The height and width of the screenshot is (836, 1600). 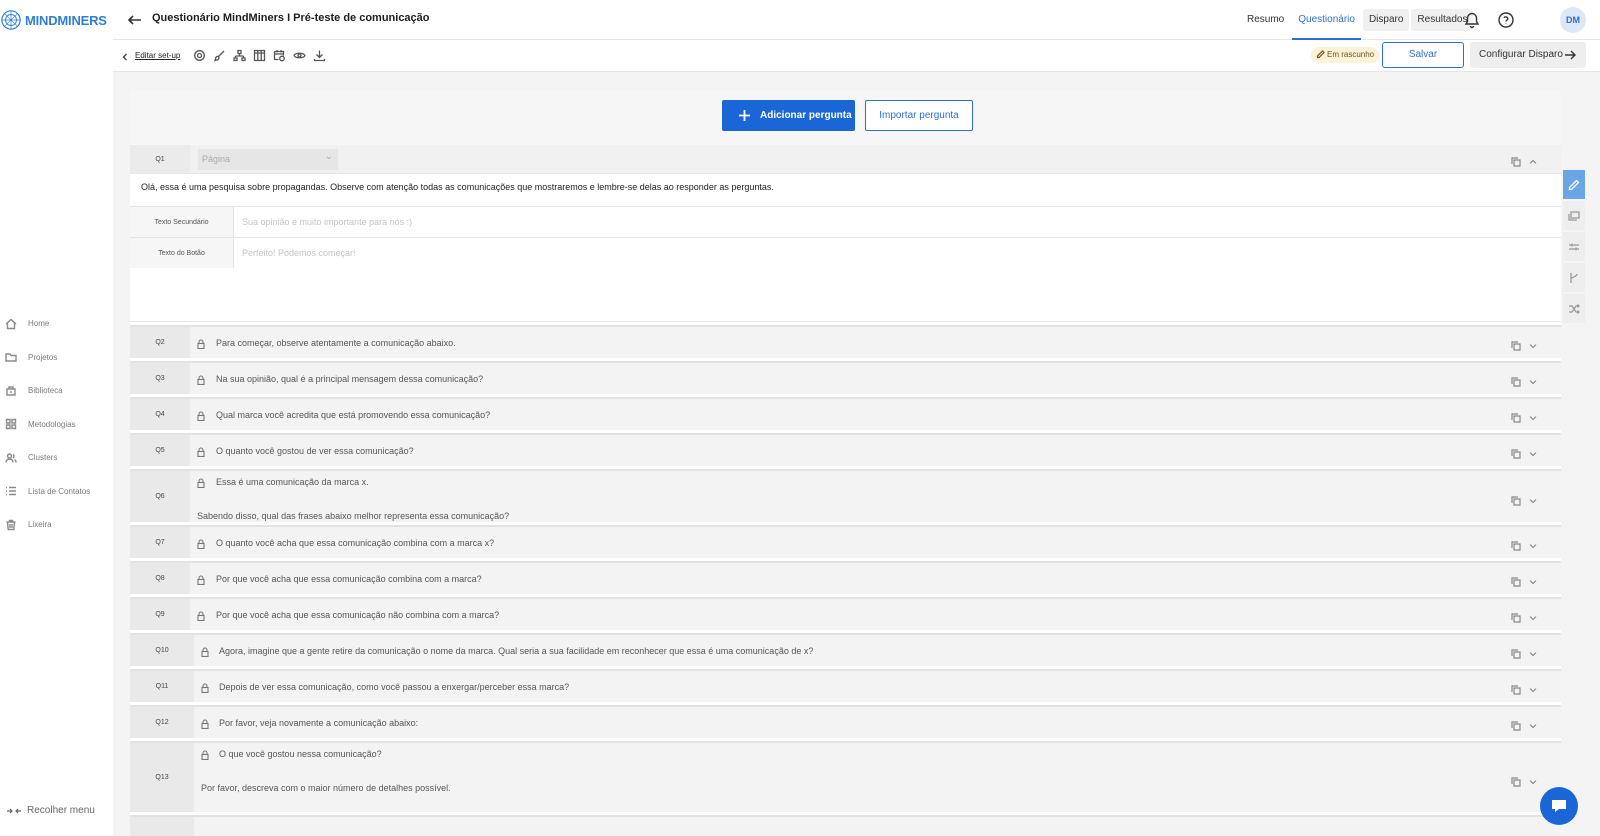 I want to click on chevron-left-icon, so click(x=124, y=57).